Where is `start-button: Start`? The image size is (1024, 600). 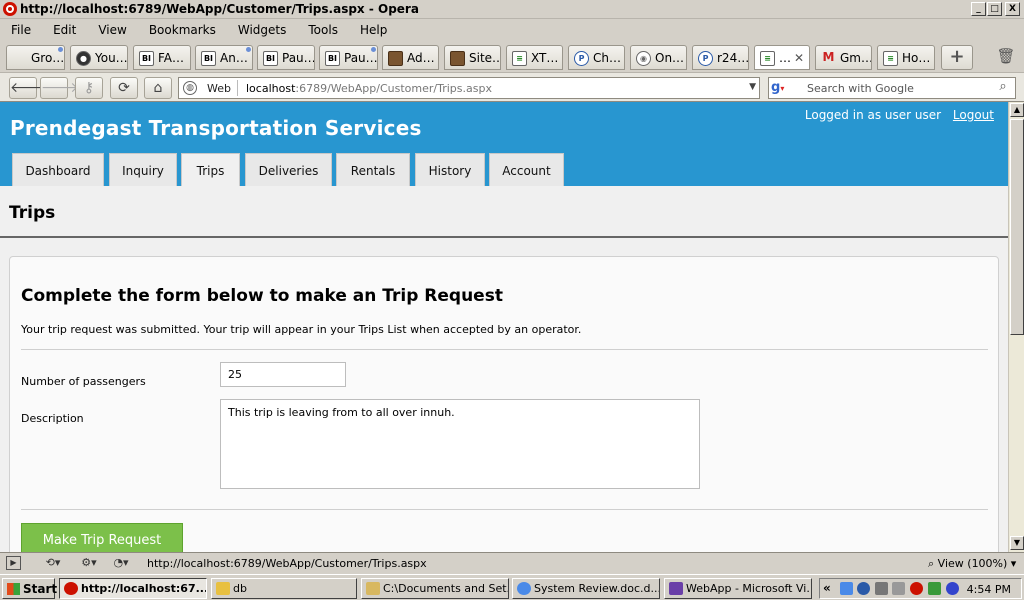
start-button: Start is located at coordinates (29, 588).